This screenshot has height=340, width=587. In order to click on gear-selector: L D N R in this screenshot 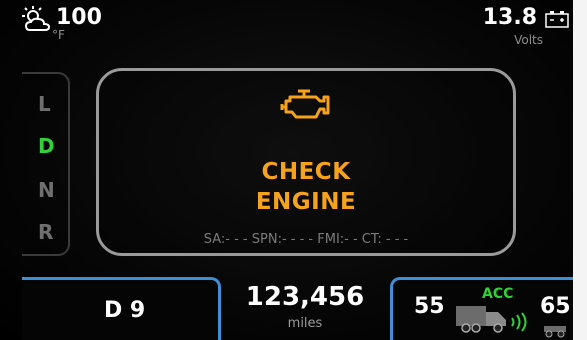, I will do `click(47, 164)`.